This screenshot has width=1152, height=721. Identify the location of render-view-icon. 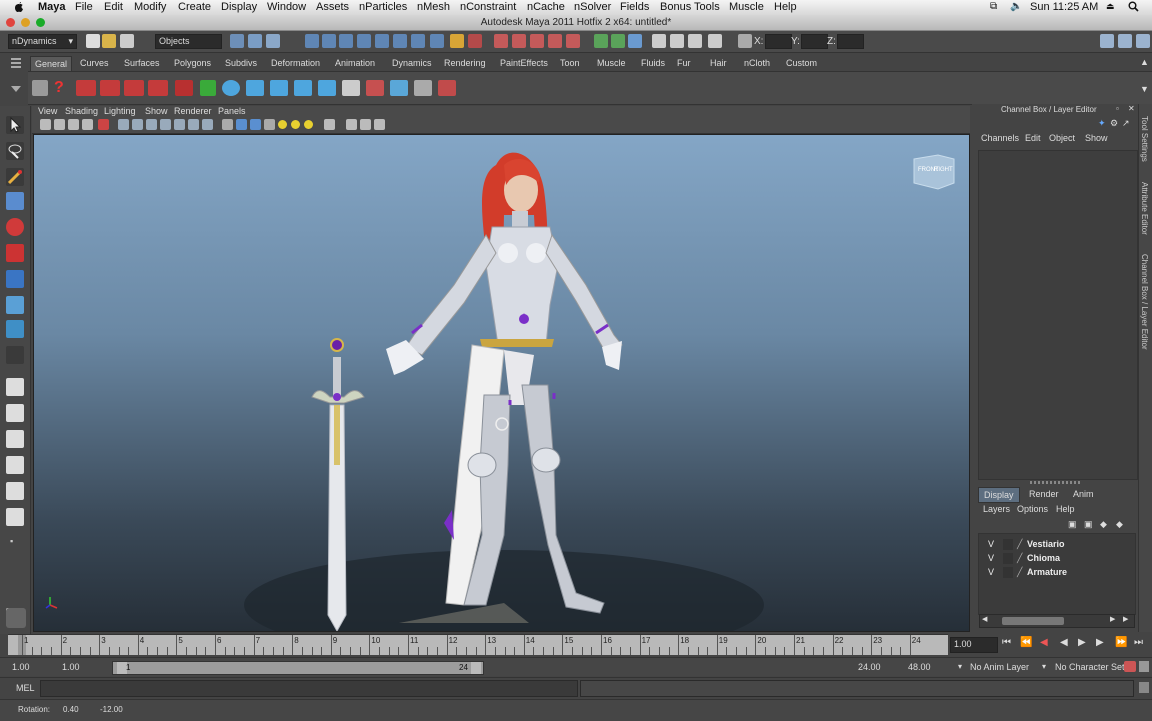
(659, 41).